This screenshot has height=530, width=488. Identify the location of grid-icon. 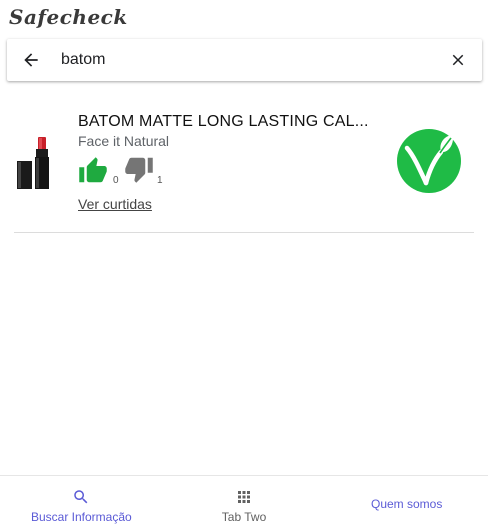
(244, 497).